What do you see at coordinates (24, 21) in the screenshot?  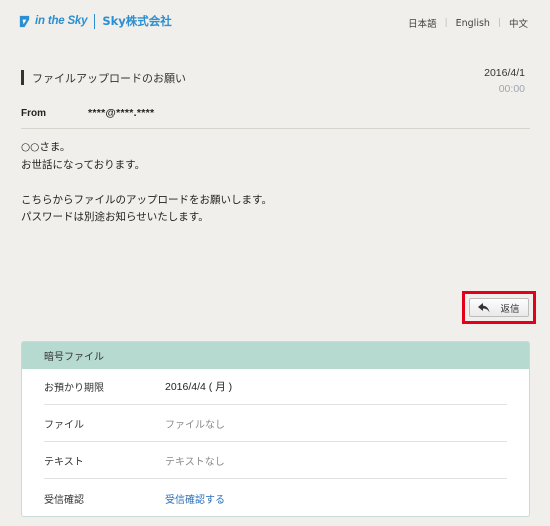 I see `logo-mark-icon` at bounding box center [24, 21].